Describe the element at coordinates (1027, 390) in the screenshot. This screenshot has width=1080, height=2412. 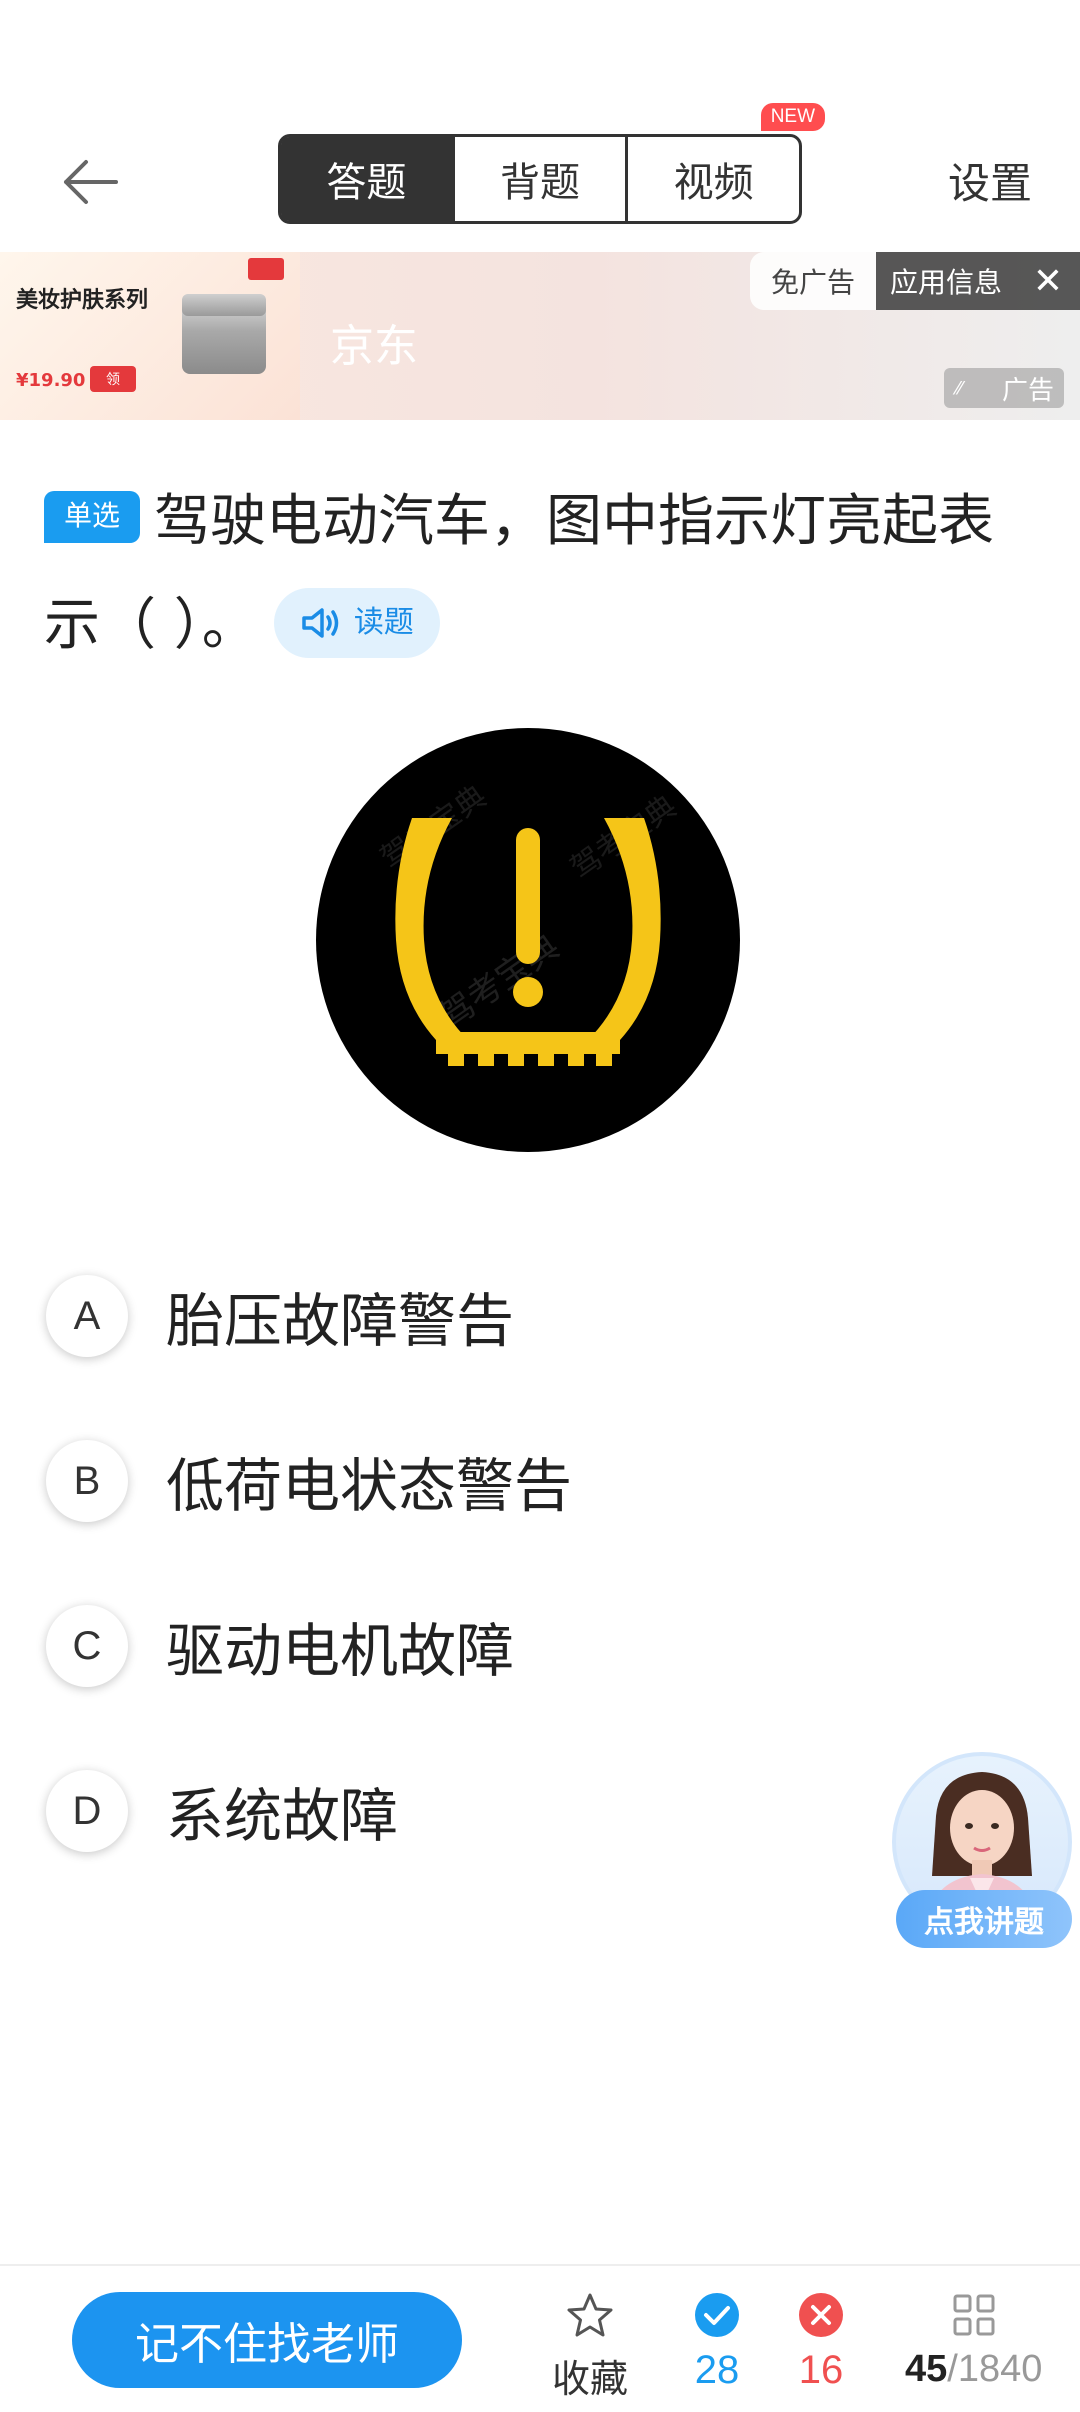
I see `ad-label-text: 广告` at that location.